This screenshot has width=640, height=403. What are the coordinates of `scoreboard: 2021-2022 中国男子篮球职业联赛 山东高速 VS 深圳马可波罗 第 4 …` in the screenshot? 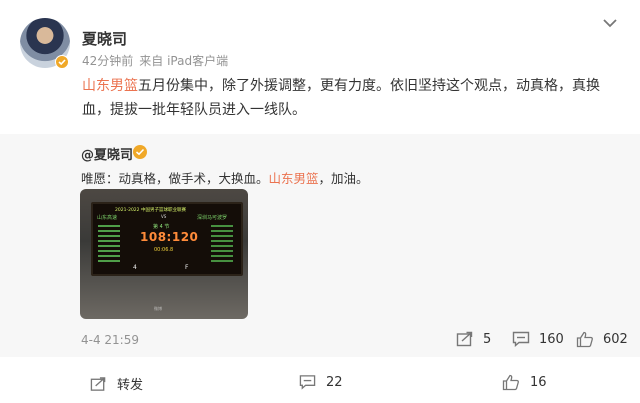 It's located at (167, 239).